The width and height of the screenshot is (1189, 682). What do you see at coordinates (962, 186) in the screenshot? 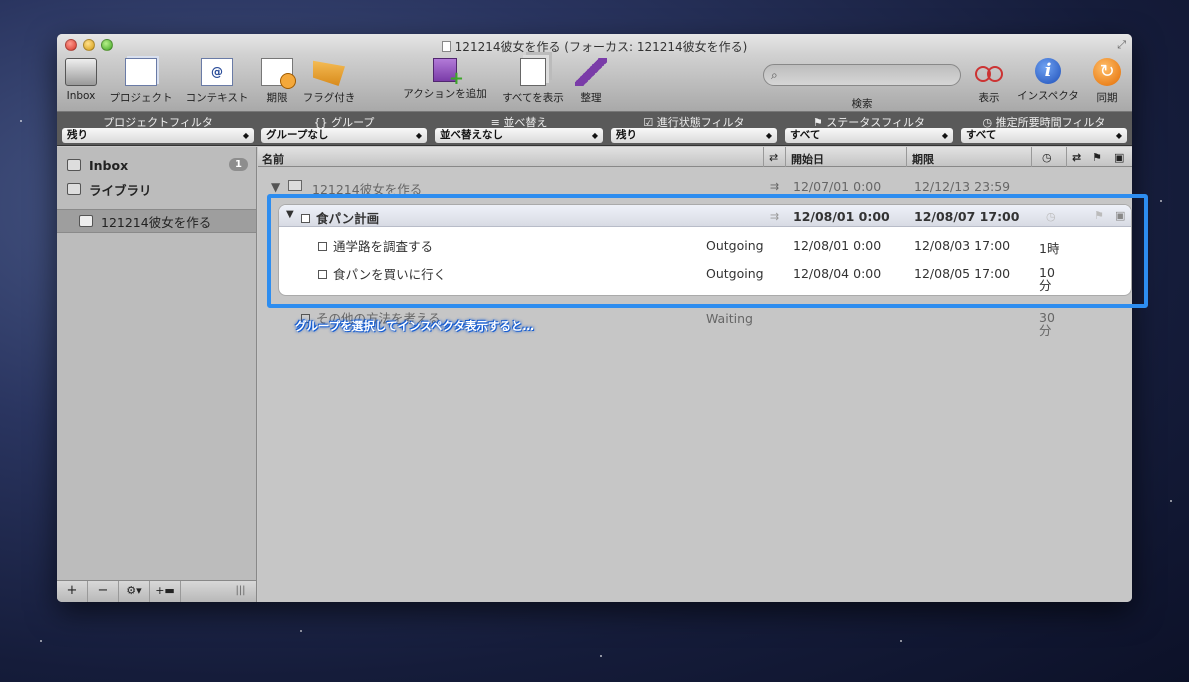
I see `project-row-due: 12/12/13 23:59` at bounding box center [962, 186].